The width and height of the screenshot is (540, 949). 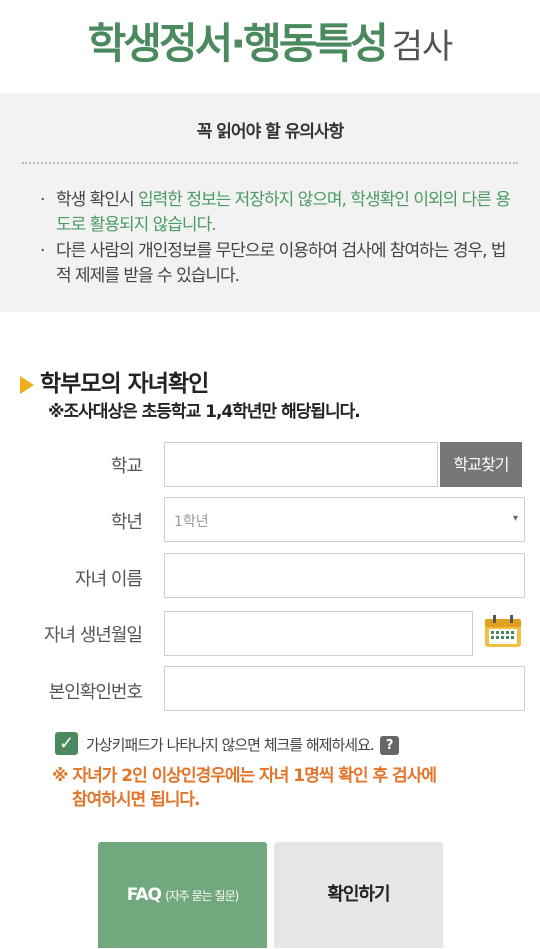 I want to click on title-sub: 검사, so click(x=422, y=47).